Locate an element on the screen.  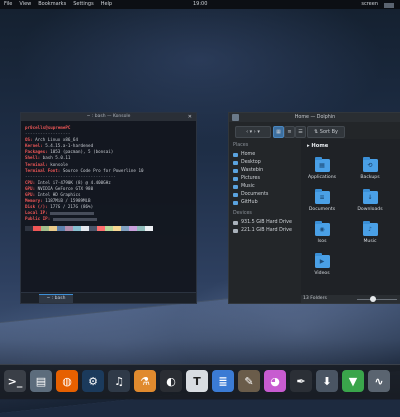
hw-value: 1187MiB / 15989MiB is located at coordinates (68, 201).